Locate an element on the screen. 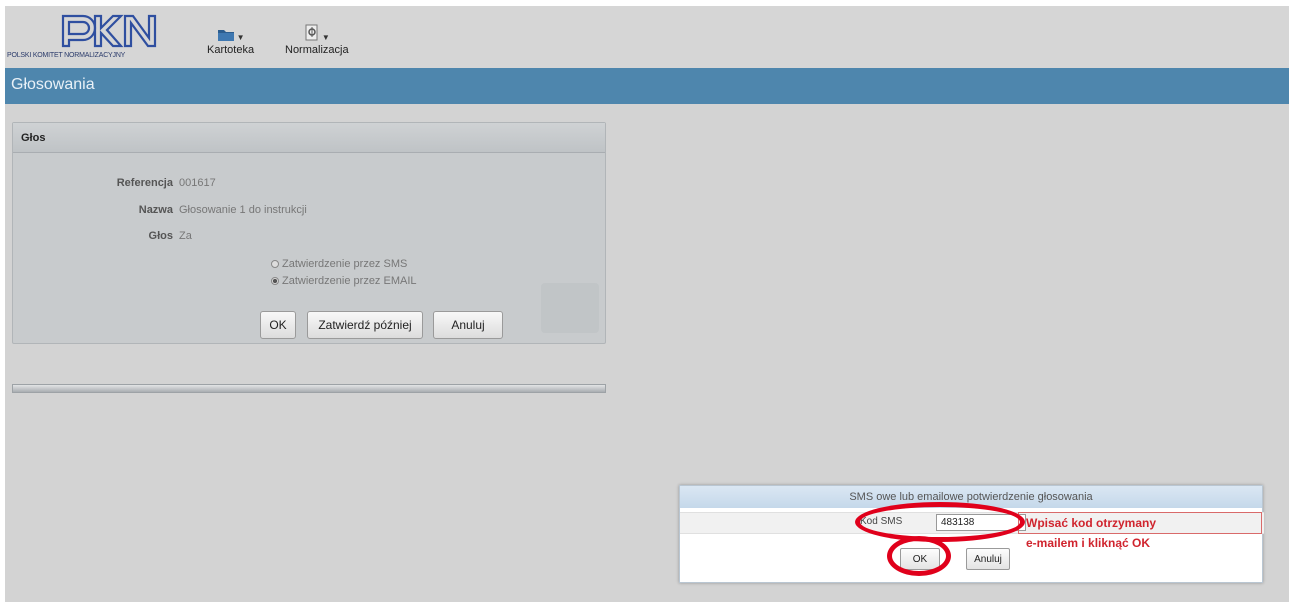 The height and width of the screenshot is (605, 1290). cancel-button: Anuluj is located at coordinates (468, 325).